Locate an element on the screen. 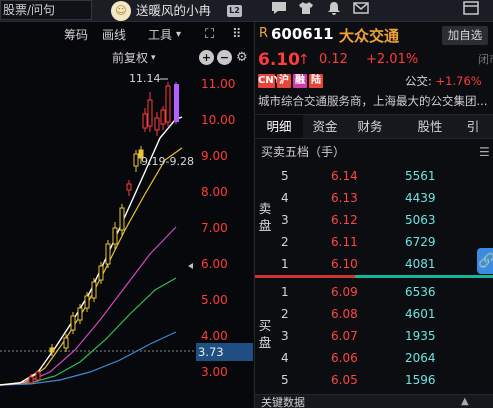 This screenshot has height=408, width=493. mail-icon is located at coordinates (361, 11).